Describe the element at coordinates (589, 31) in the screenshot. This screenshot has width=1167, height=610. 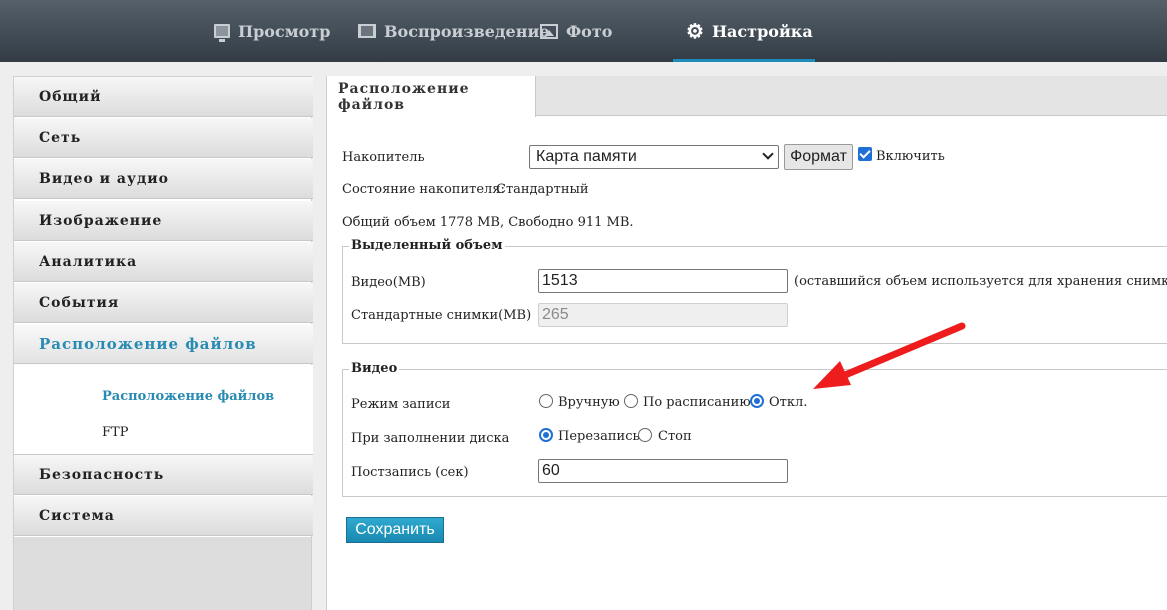
I see `nav-tab-label: Фото` at that location.